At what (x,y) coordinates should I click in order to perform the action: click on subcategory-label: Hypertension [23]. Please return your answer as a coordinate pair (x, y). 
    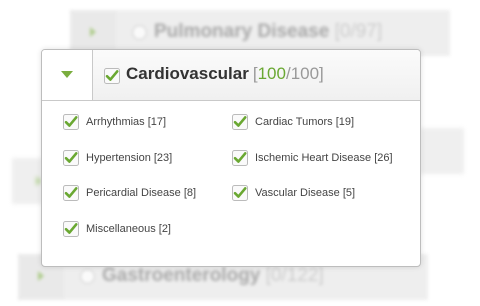
    Looking at the image, I should click on (129, 158).